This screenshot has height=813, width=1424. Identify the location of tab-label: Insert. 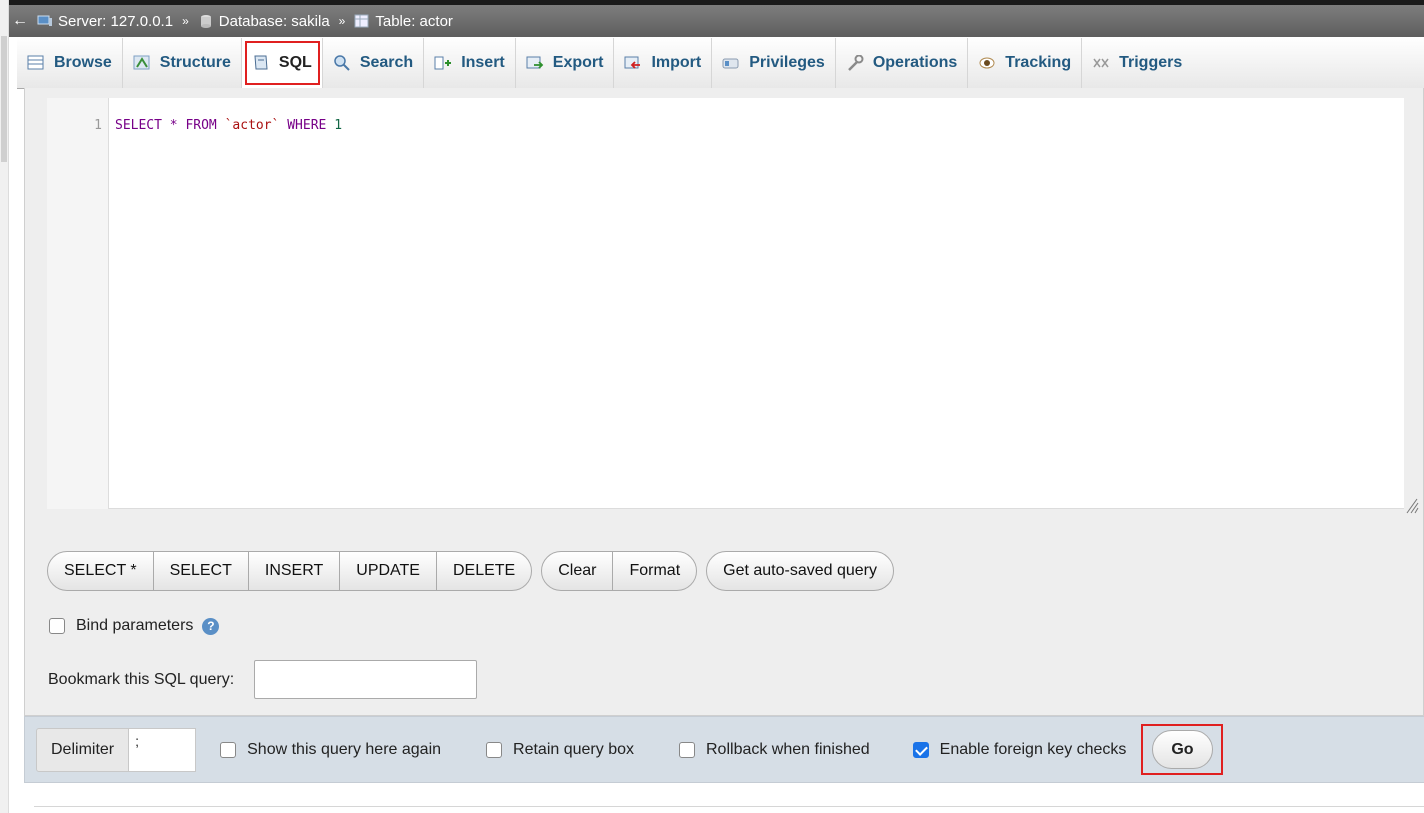
(483, 62).